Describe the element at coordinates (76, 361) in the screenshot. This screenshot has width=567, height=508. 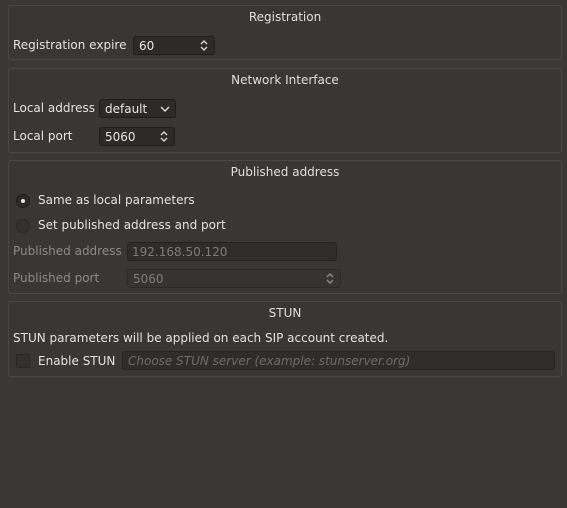
I see `enable-stun-label: Enable STUN` at that location.